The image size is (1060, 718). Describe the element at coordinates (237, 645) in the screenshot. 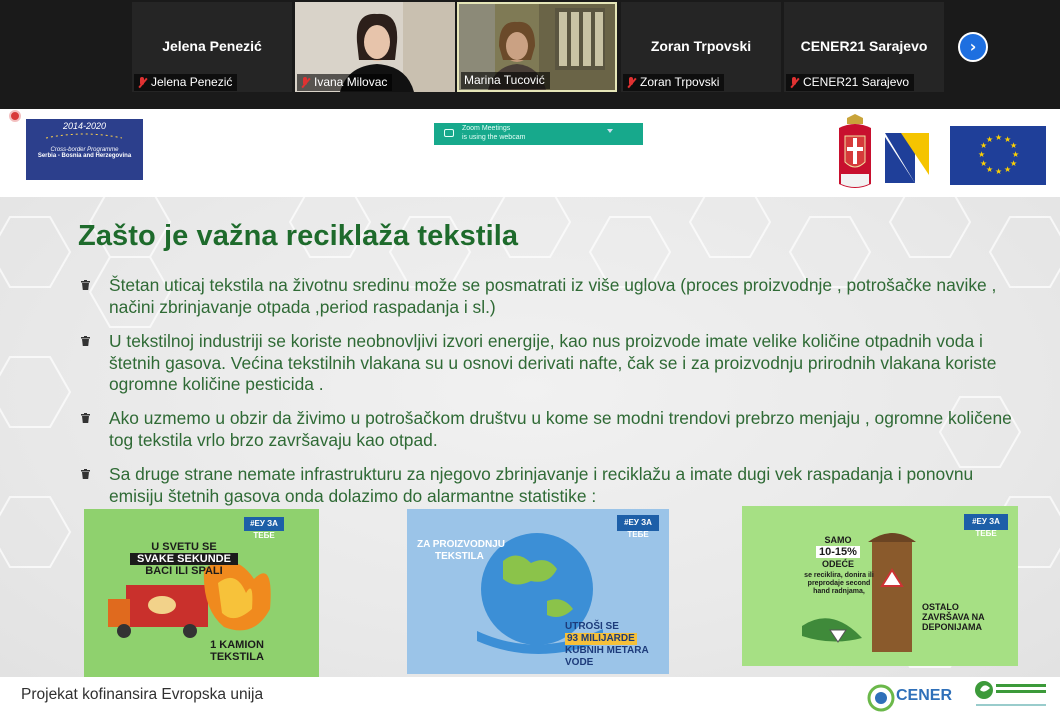

I see `poster-footer-line: 1 KAMION` at that location.